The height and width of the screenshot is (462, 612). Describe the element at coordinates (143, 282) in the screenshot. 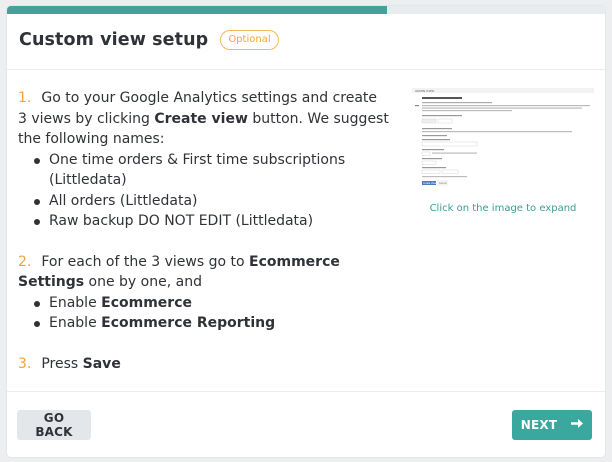

I see `step-text: one by one, and` at that location.